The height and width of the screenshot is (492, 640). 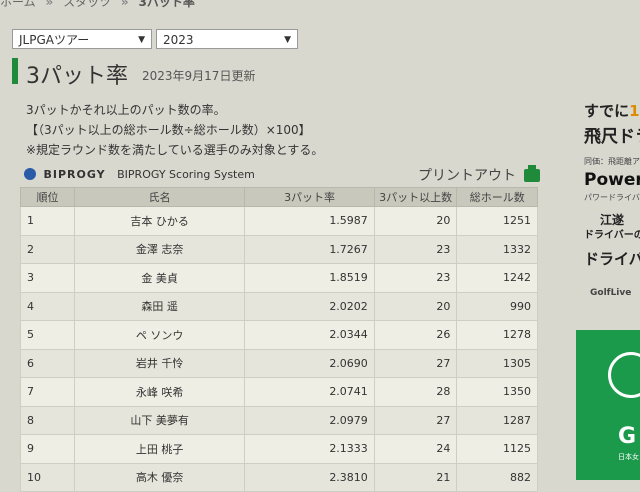 I want to click on player-link: 吉本 ひかる, so click(x=160, y=221).